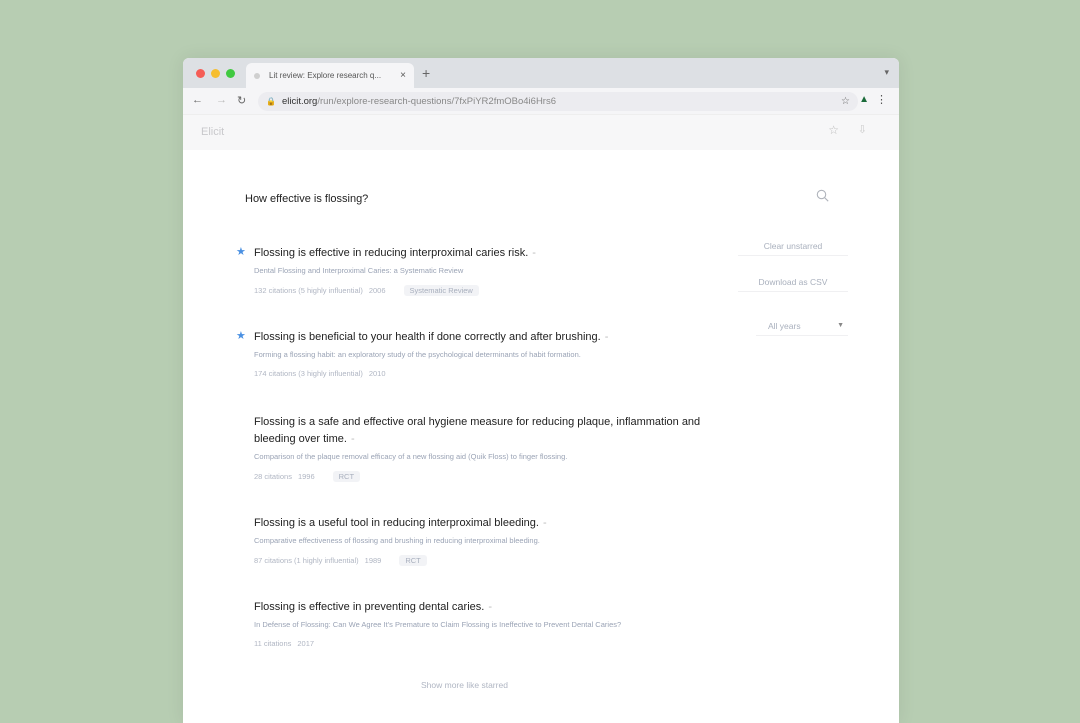  What do you see at coordinates (377, 290) in the screenshot?
I see `publication-year: 2006` at bounding box center [377, 290].